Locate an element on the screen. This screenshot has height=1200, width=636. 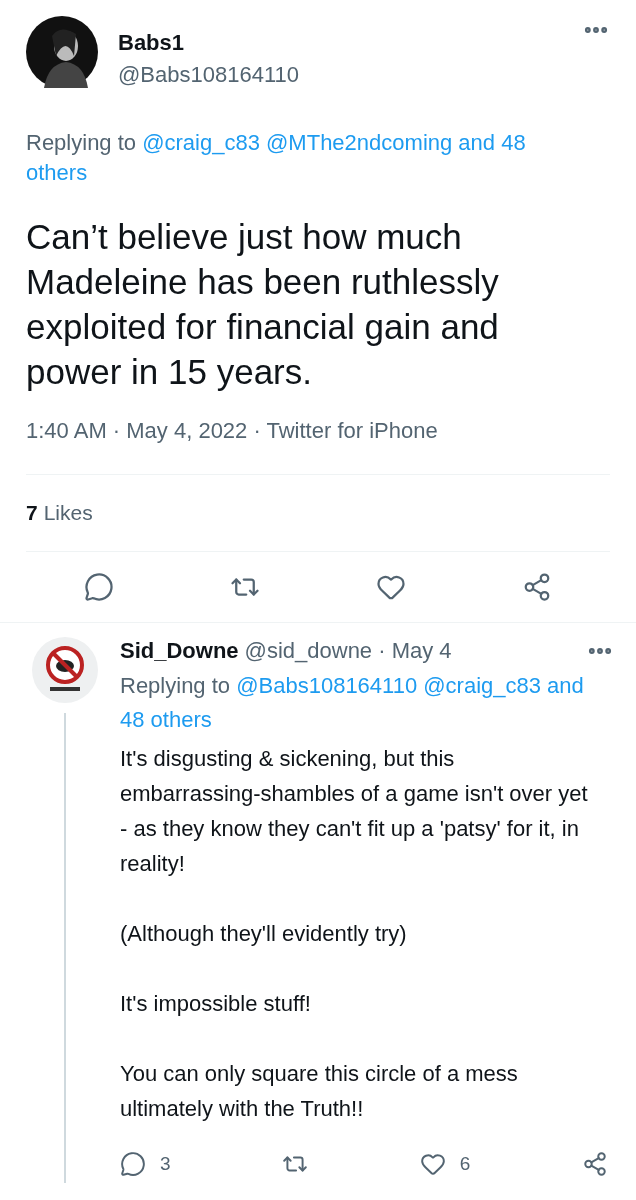
action-count: 6 is located at coordinates (465, 1164).